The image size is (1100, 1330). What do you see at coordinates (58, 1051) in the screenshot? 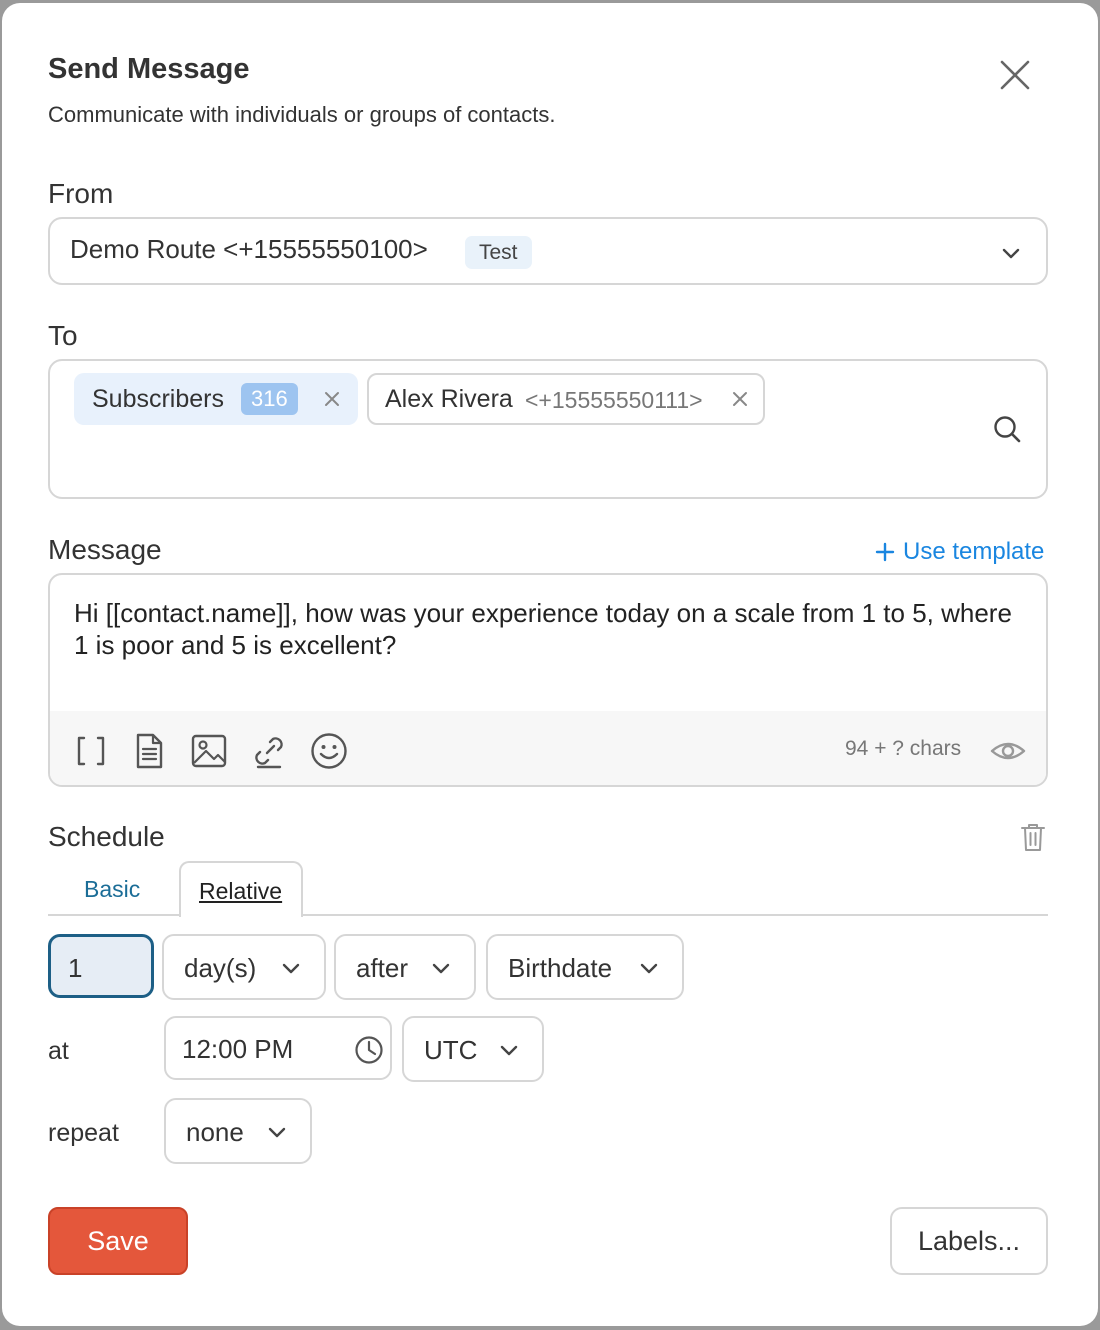
I see `at-label: at` at bounding box center [58, 1051].